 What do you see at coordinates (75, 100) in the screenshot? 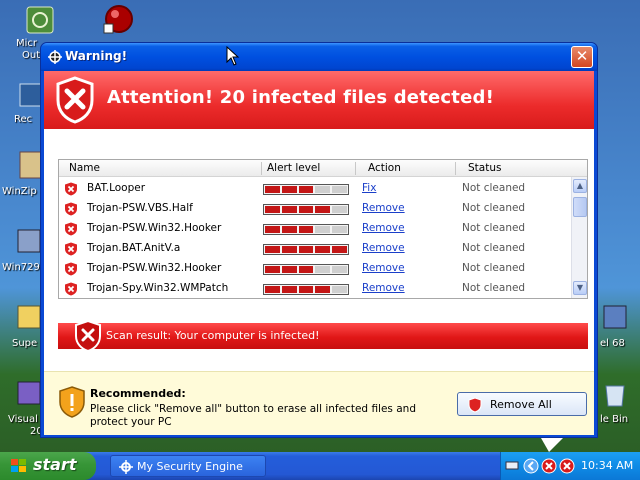
I see `red-shield-icon` at bounding box center [75, 100].